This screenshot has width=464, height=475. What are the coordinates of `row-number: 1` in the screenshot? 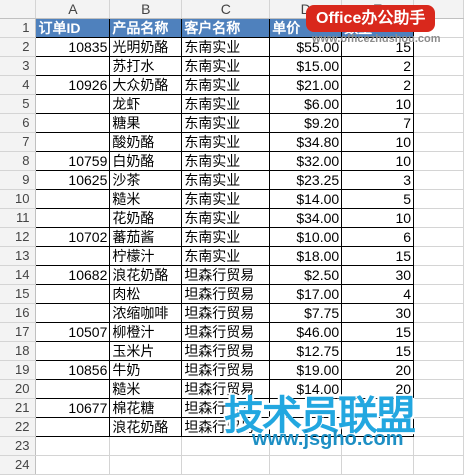 It's located at (18, 28).